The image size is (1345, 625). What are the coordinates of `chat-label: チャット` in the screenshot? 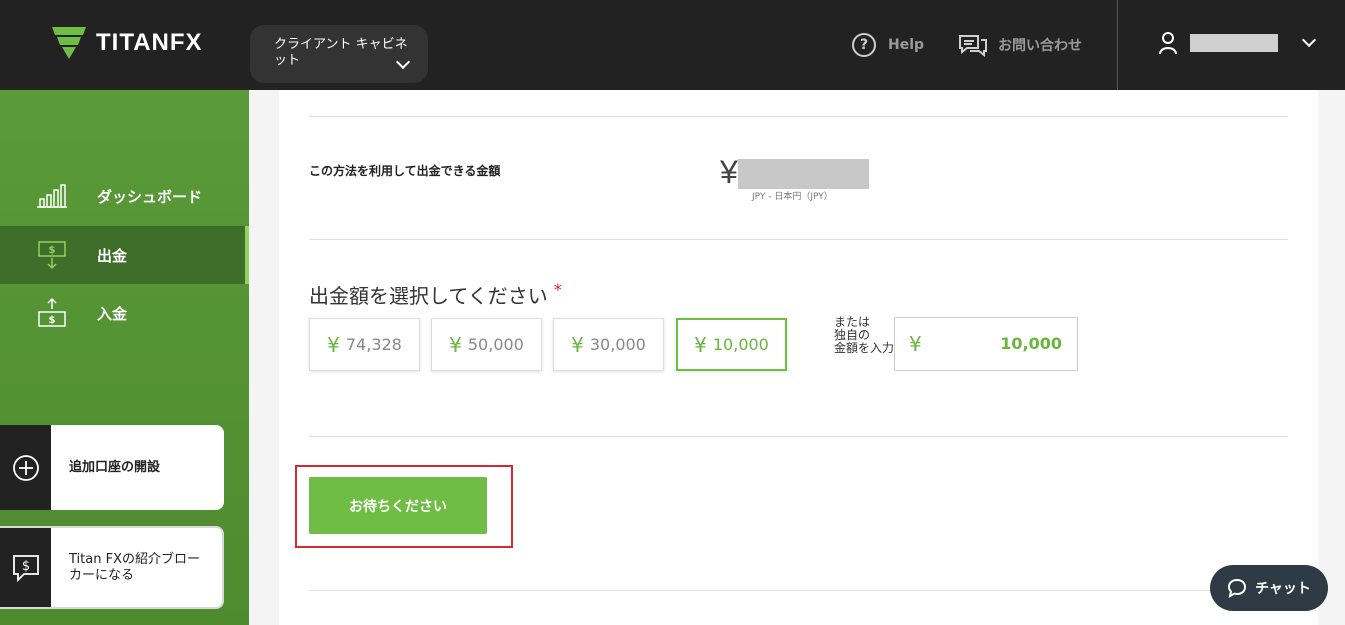 It's located at (1283, 589).